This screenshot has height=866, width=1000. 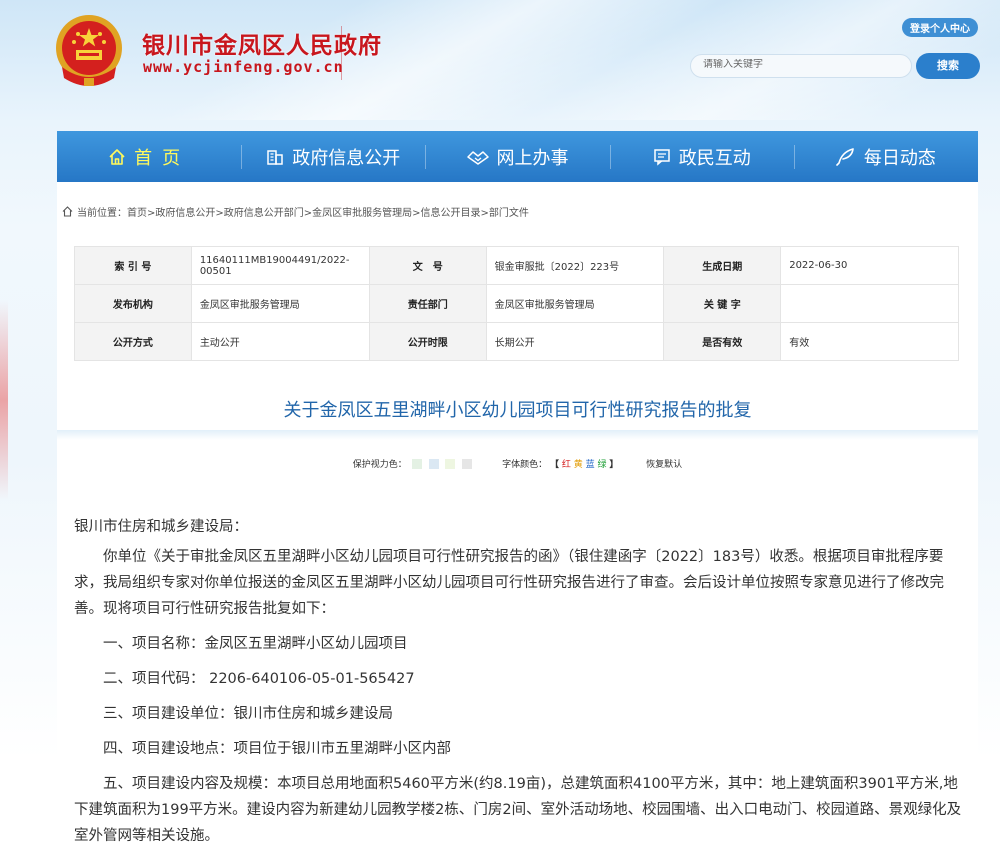 What do you see at coordinates (899, 158) in the screenshot?
I see `nav-label: 每日动态` at bounding box center [899, 158].